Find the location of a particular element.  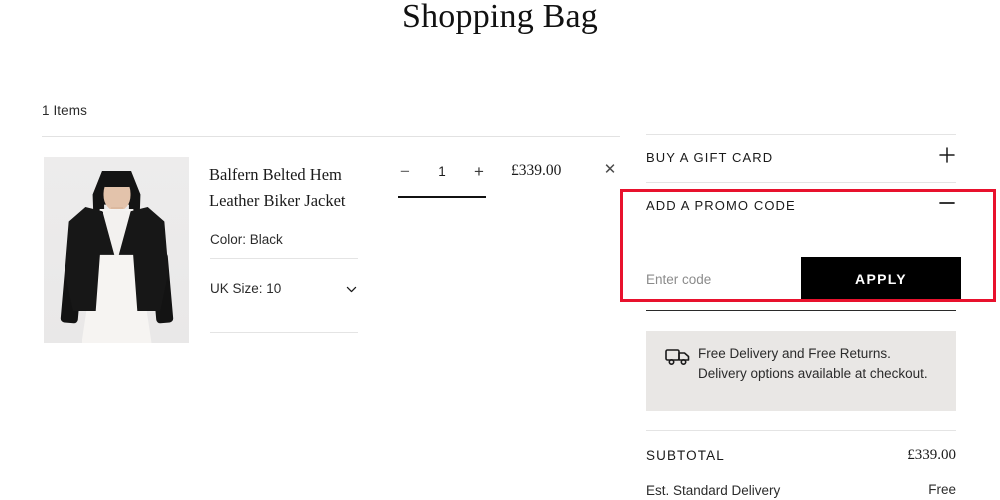

est-delivery-row: Est. Standard Delivery Free is located at coordinates (801, 491).